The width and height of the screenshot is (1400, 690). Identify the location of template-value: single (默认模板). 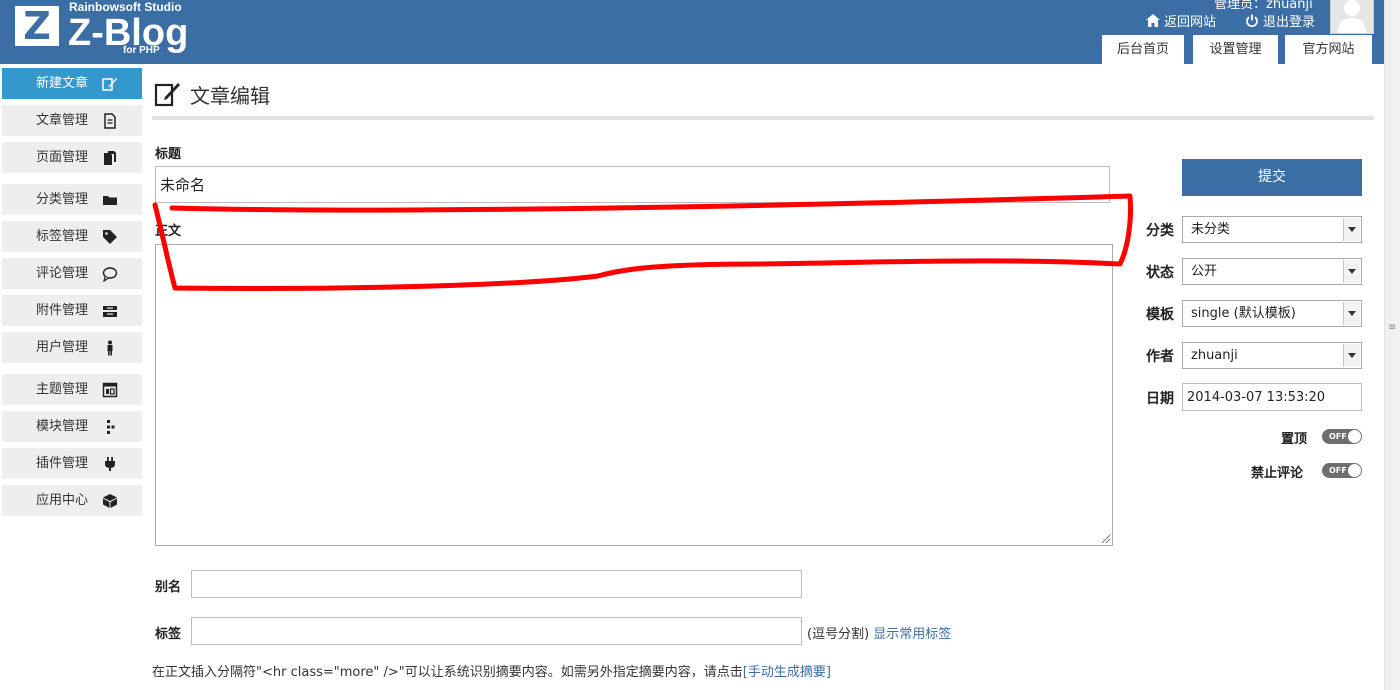
(1243, 313).